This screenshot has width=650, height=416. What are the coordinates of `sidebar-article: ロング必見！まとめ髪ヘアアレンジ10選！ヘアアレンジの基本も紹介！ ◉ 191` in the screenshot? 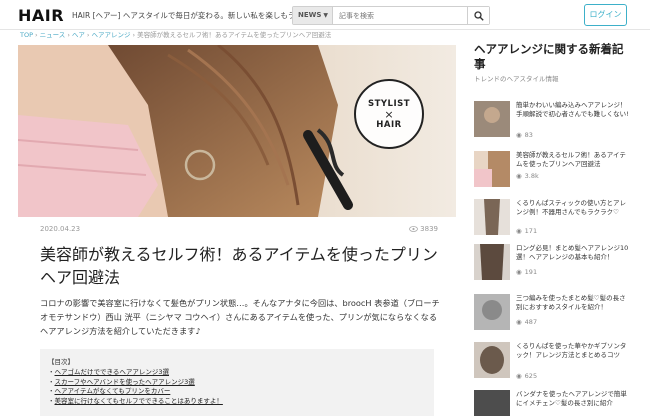 It's located at (554, 264).